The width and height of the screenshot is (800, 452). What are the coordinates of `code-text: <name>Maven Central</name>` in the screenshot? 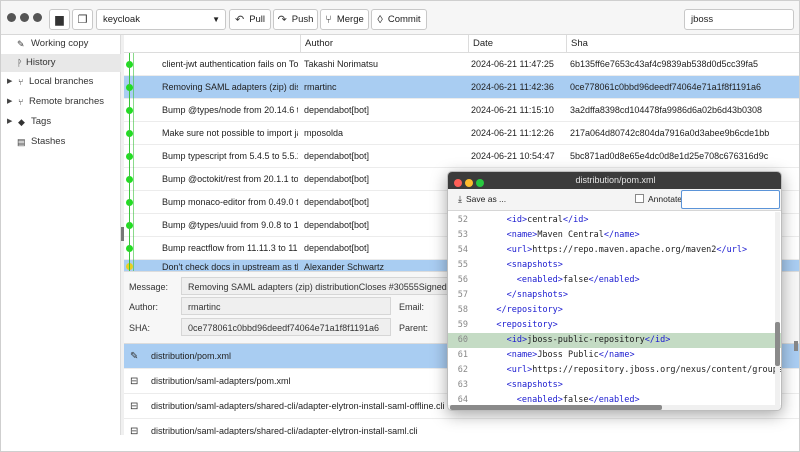 It's located at (573, 235).